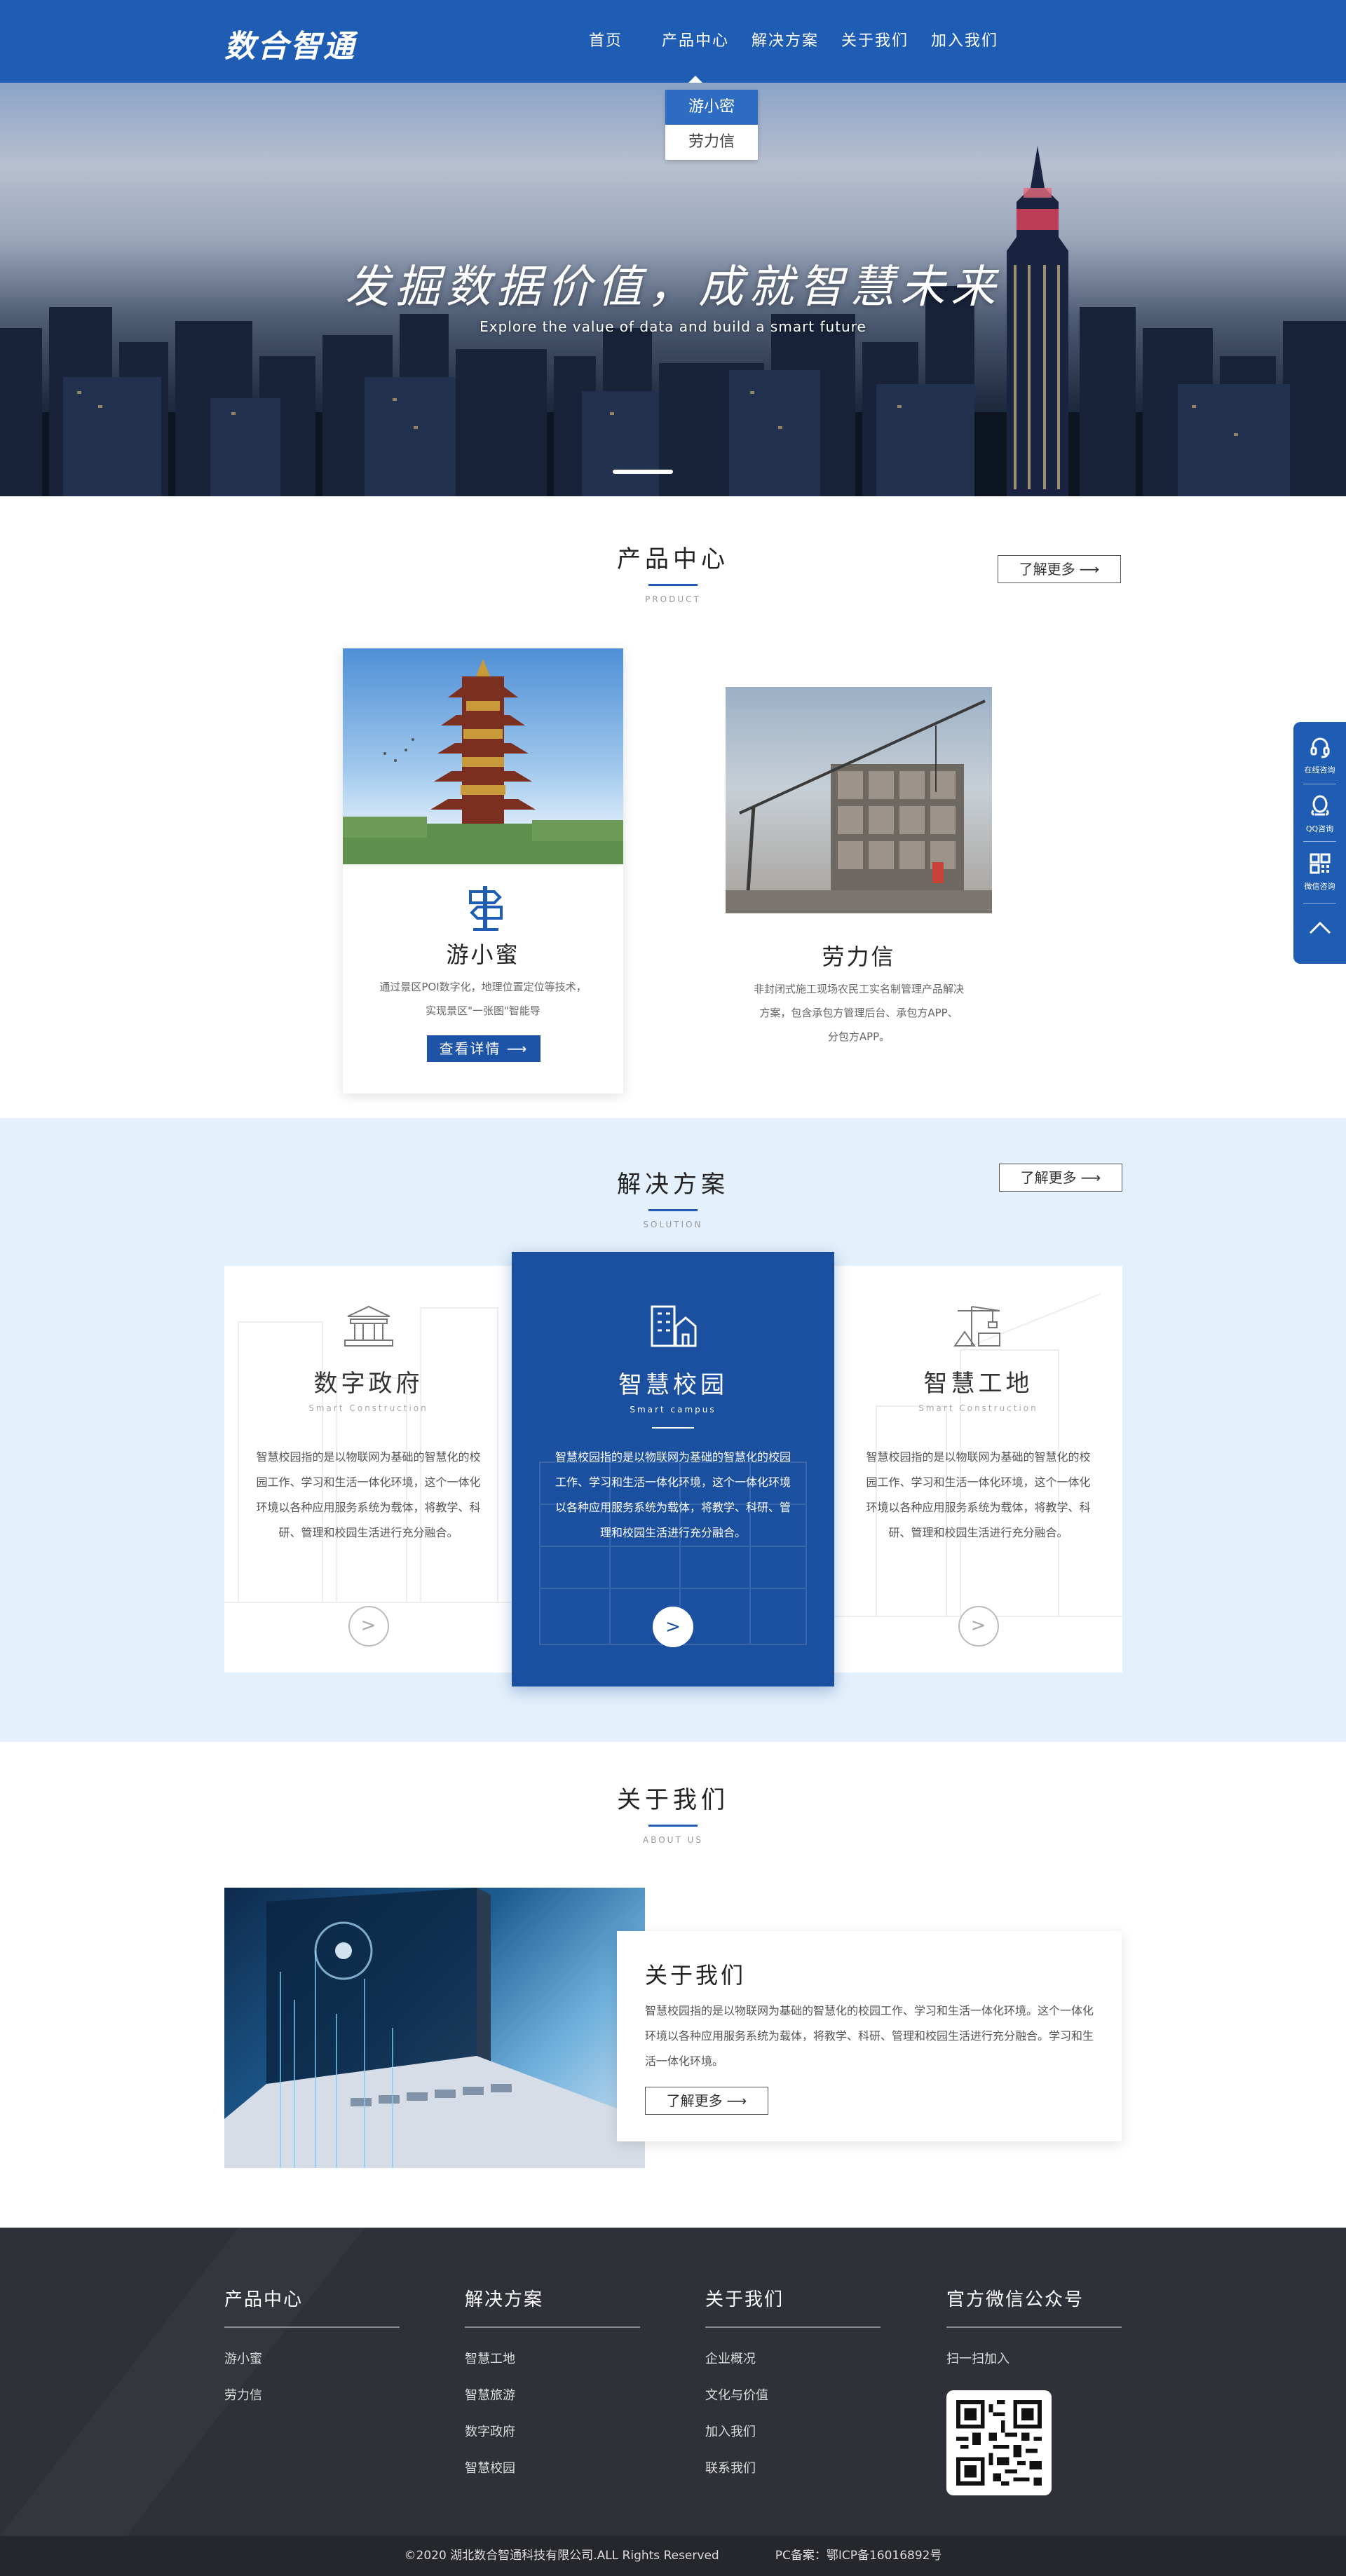 The height and width of the screenshot is (2576, 1346). I want to click on footer-column-title: 产品中心, so click(312, 2306).